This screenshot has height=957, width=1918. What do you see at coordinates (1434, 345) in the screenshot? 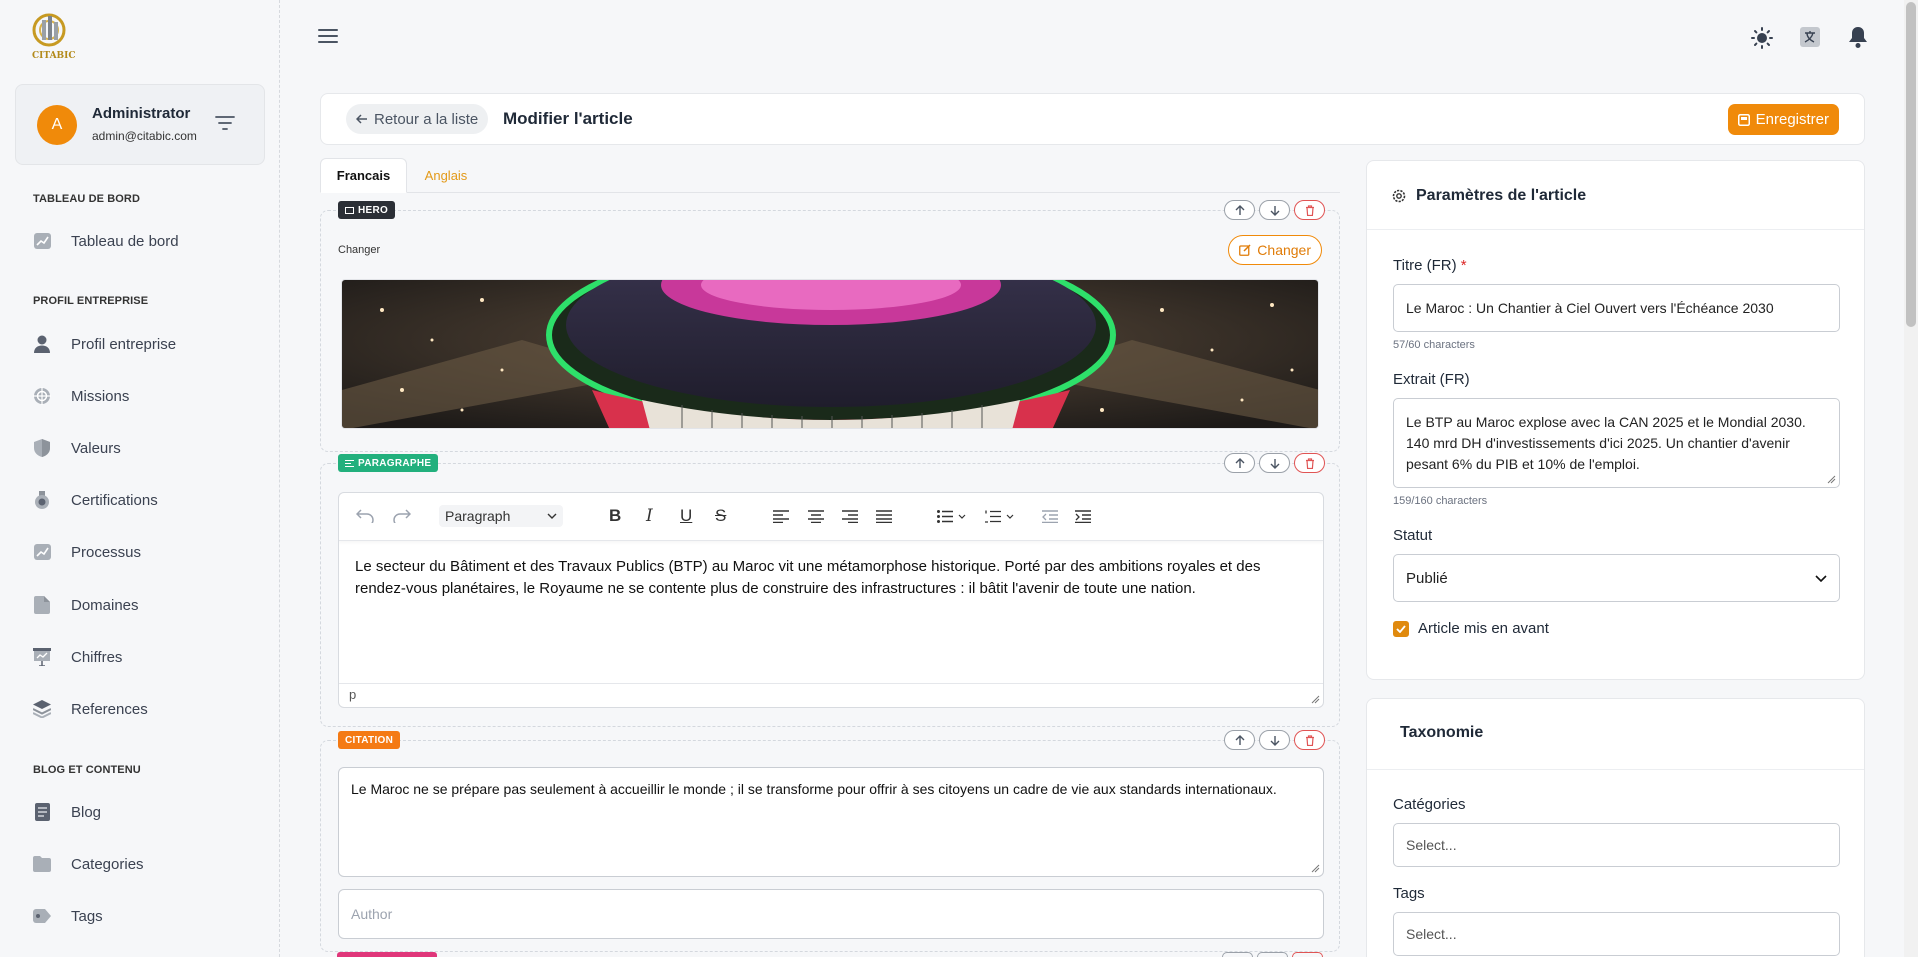
I see `title-char-counter: 57/60 characters` at bounding box center [1434, 345].